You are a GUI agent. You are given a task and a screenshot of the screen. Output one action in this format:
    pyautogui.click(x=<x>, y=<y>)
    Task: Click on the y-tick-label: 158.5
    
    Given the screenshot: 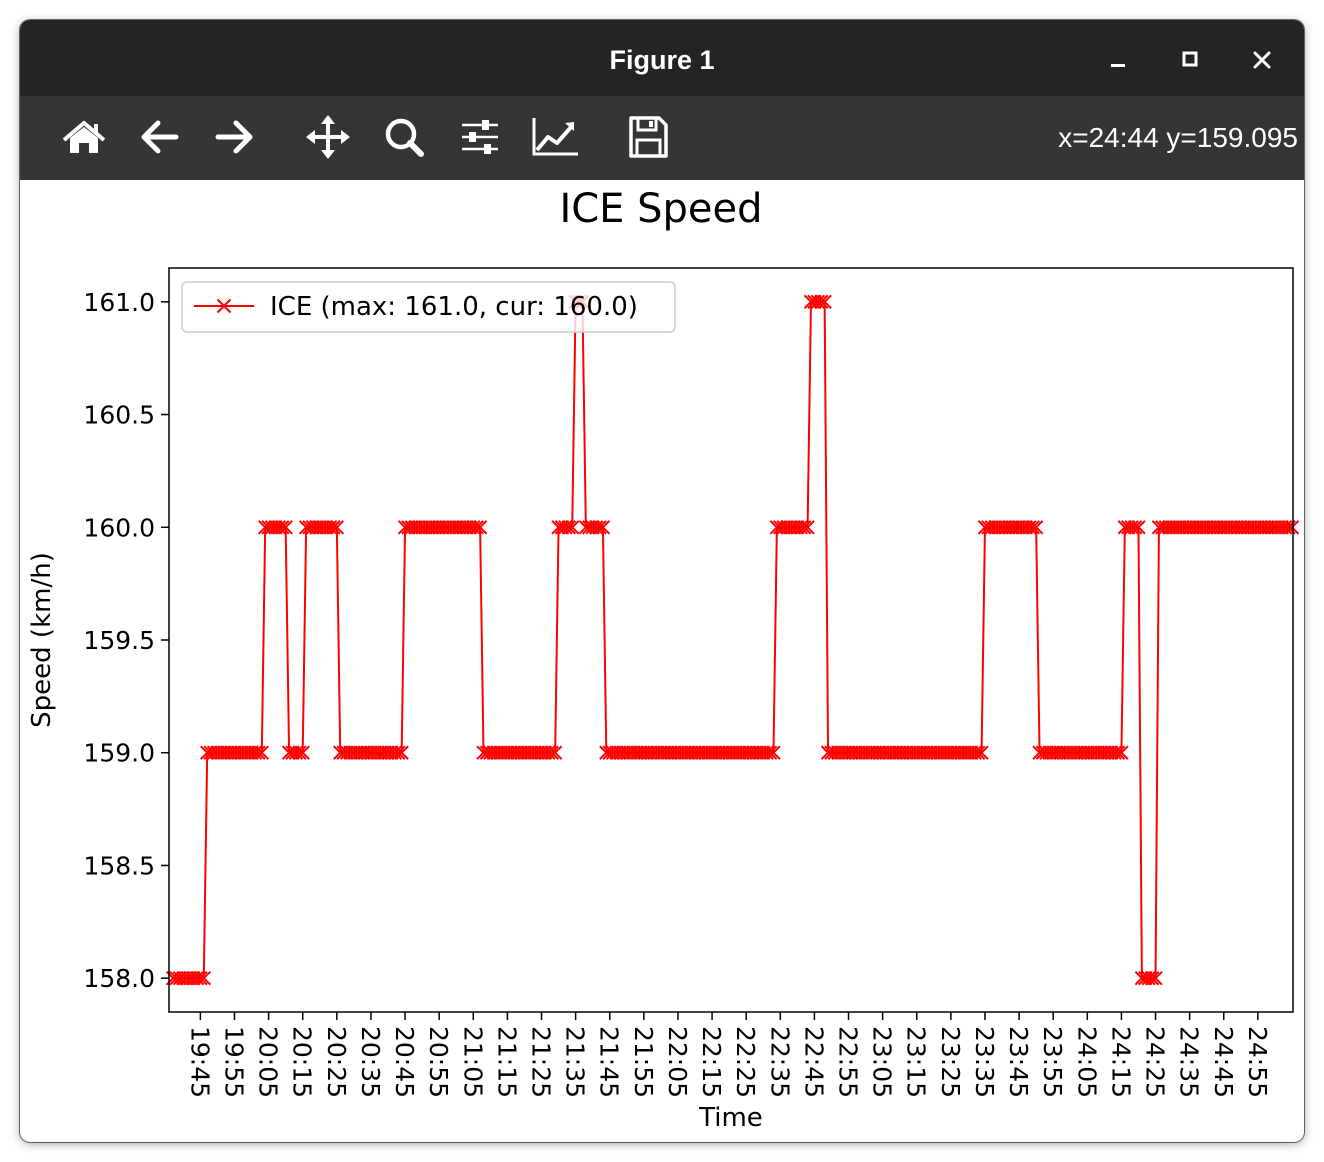 What is the action you would take?
    pyautogui.click(x=119, y=865)
    